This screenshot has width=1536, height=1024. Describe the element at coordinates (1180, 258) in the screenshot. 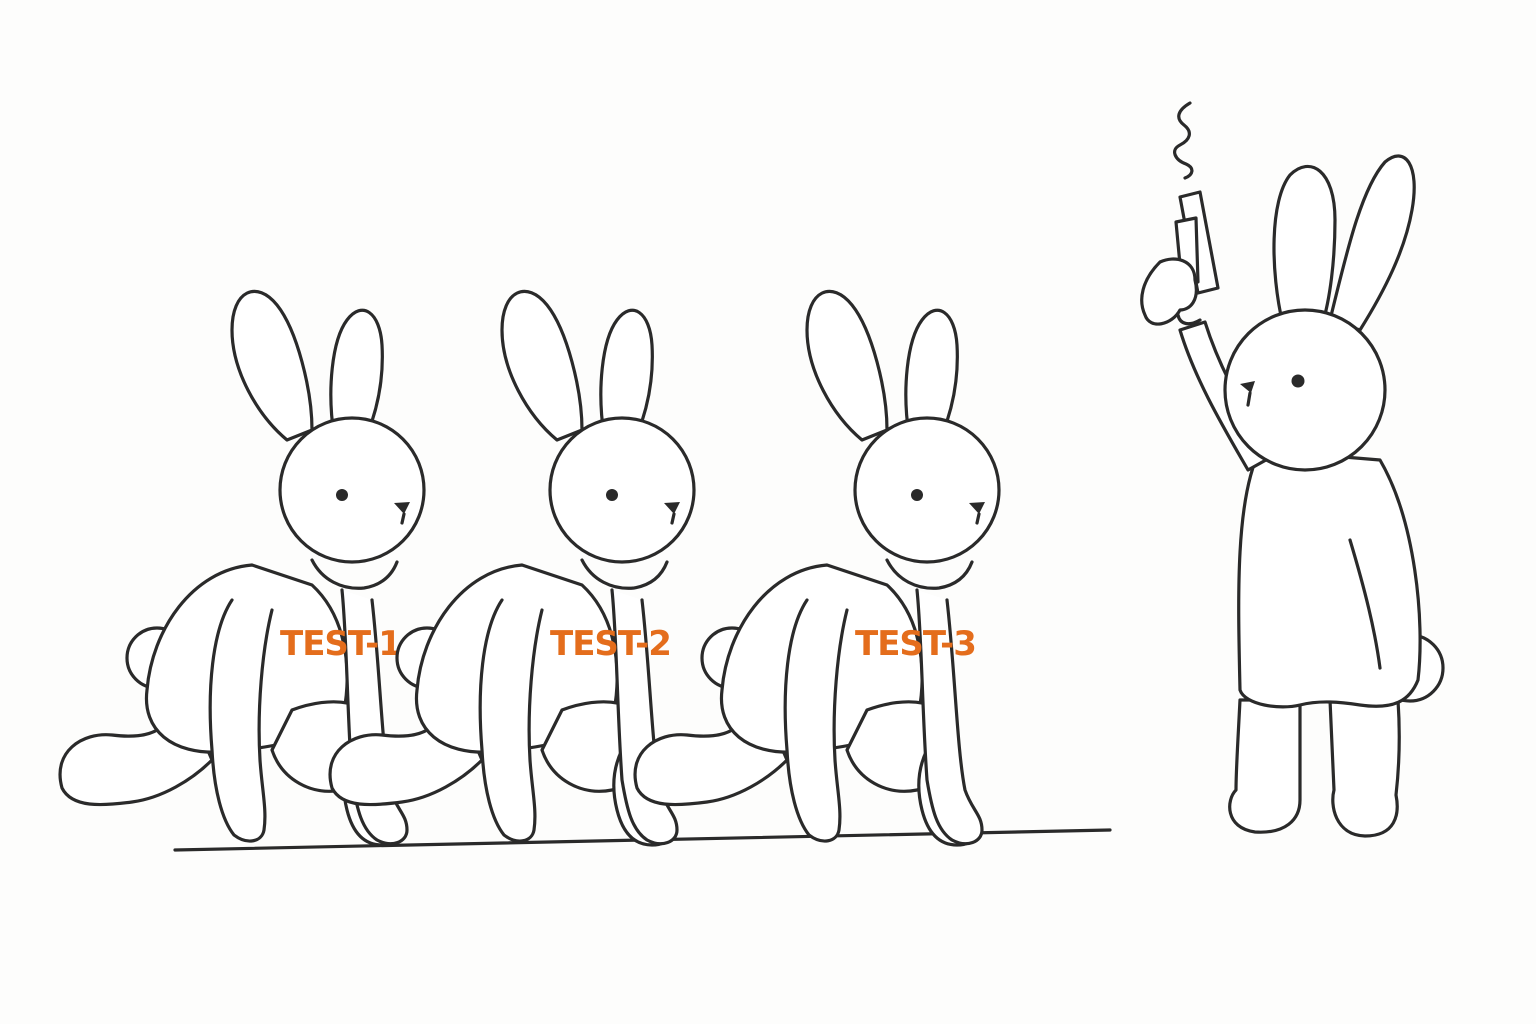

I see `starting-pistol-icon` at that location.